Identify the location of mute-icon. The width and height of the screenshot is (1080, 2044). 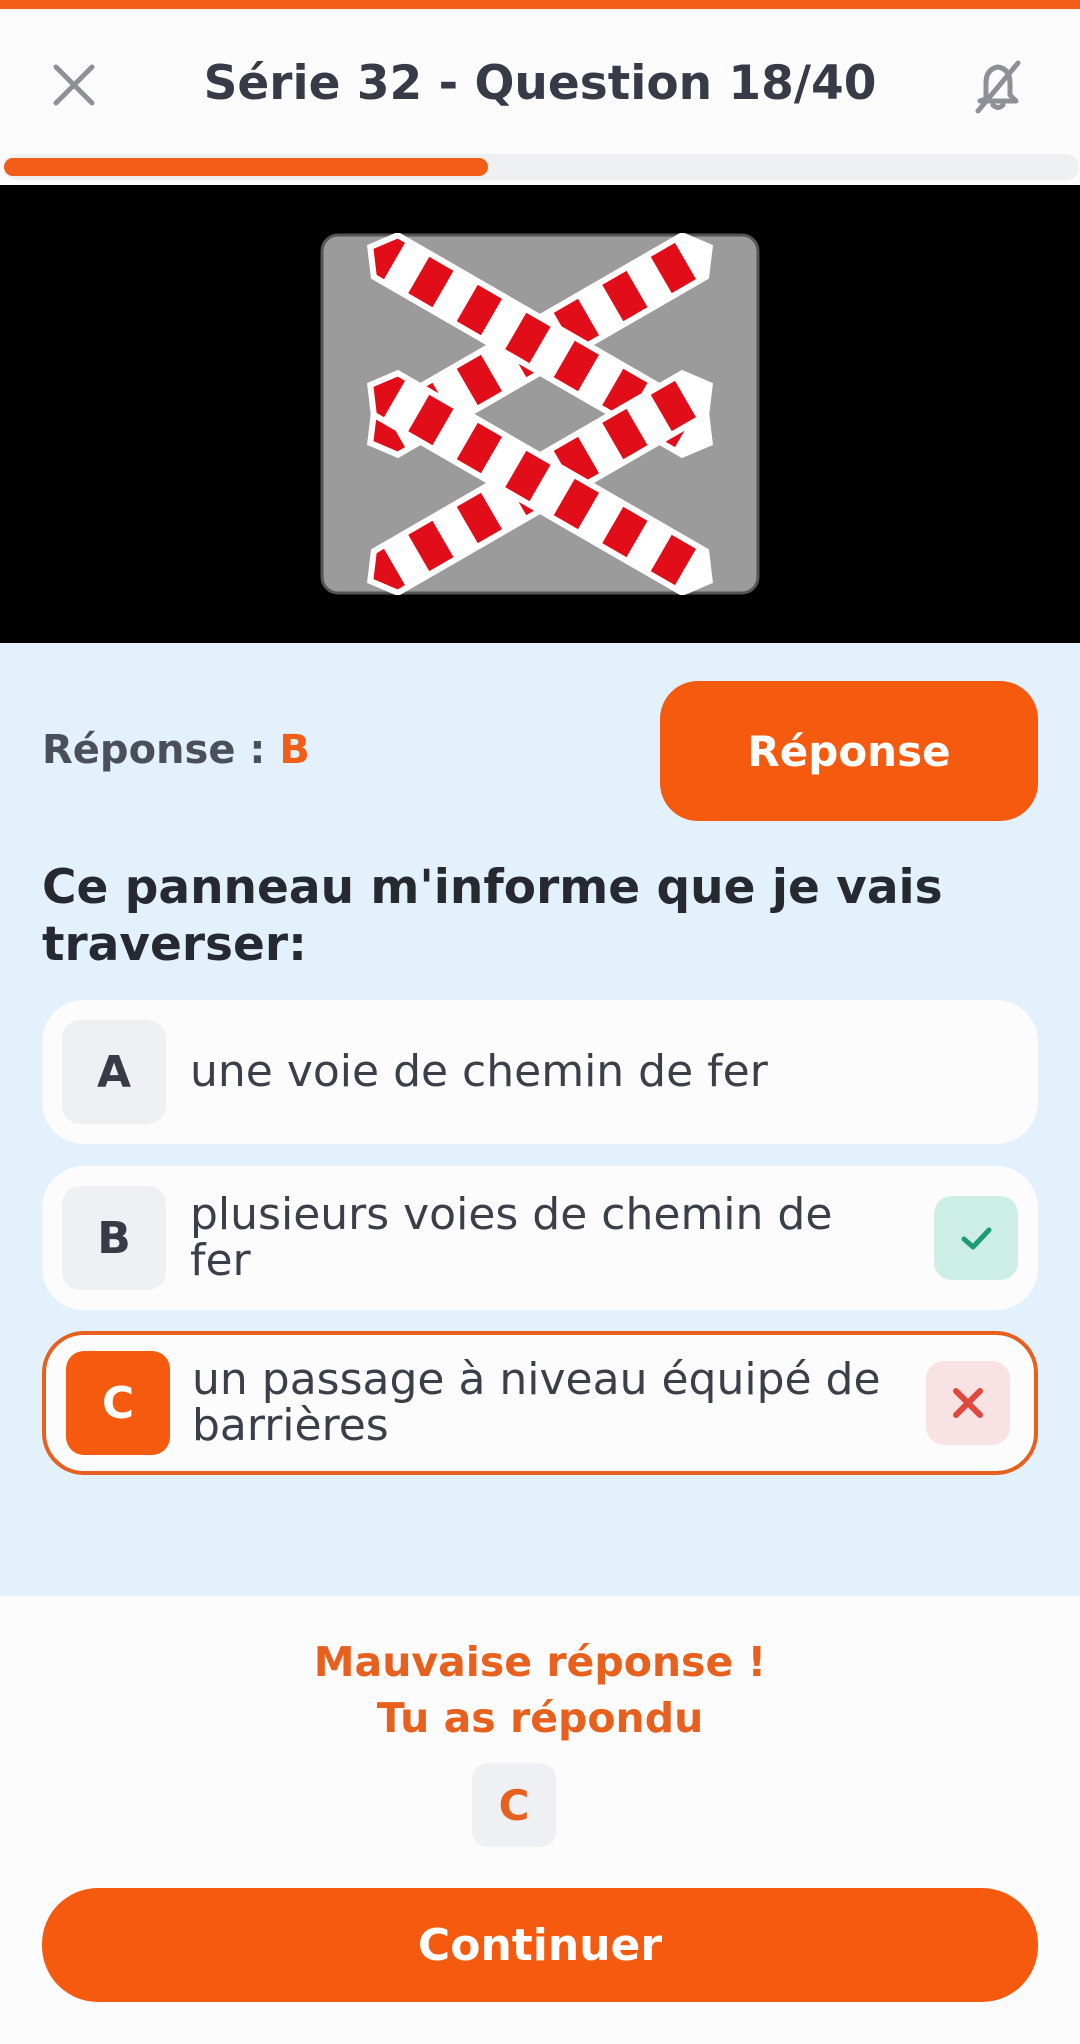
(998, 87).